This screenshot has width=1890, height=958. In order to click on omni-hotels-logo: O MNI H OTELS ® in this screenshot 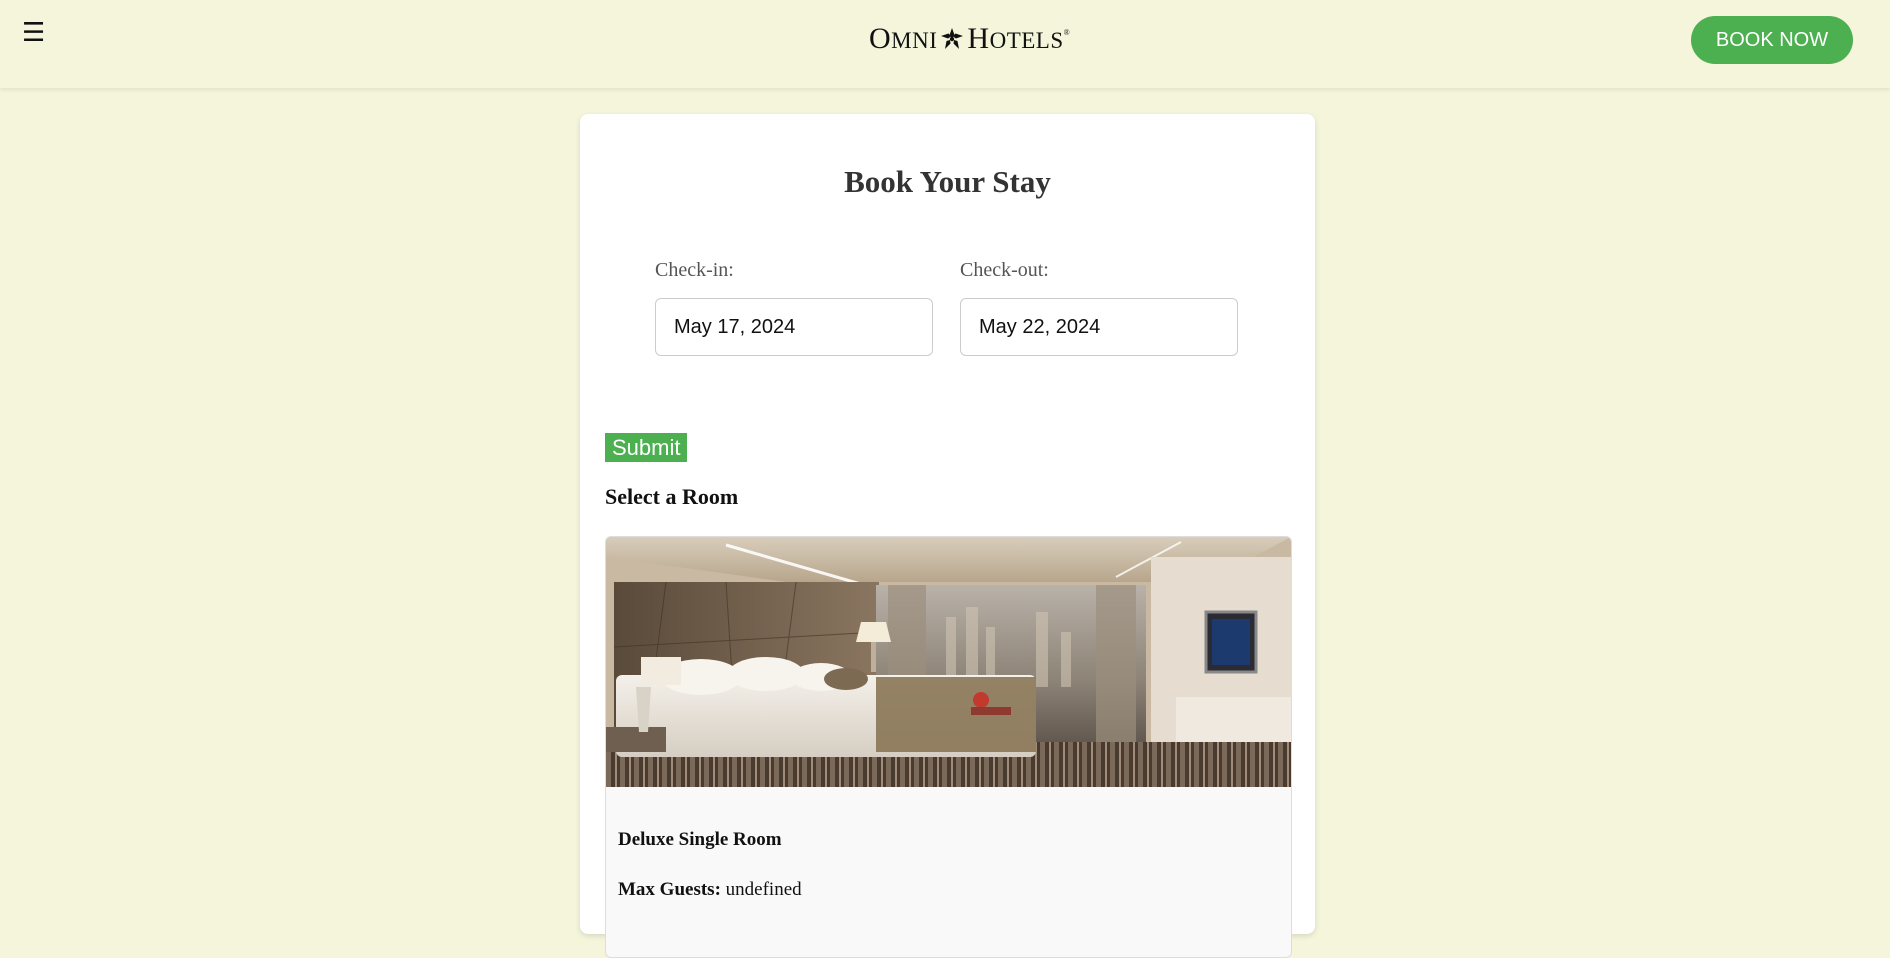, I will do `click(969, 39)`.